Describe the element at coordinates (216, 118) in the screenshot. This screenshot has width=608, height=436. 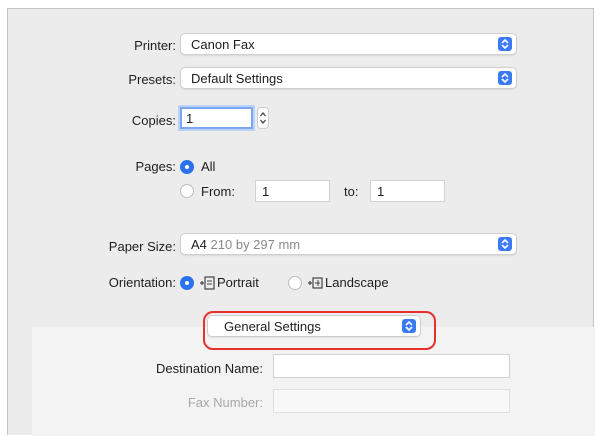
I see `copies-input: 1` at that location.